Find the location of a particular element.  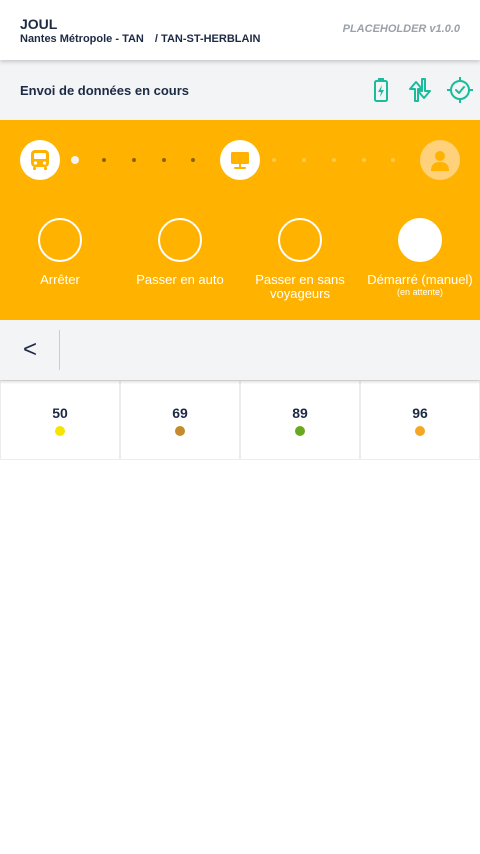

auto-mode-label: Passer en auto is located at coordinates (180, 279).